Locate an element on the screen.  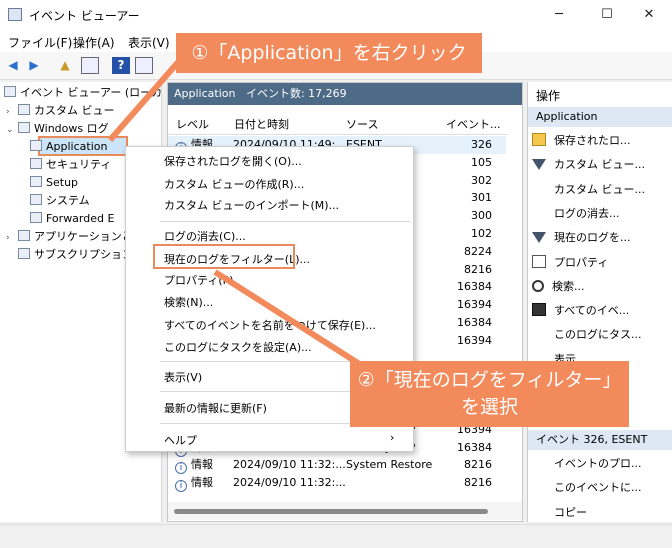
callout-step2: ②「現在のログをフィルター」 を選択 is located at coordinates (489, 394).